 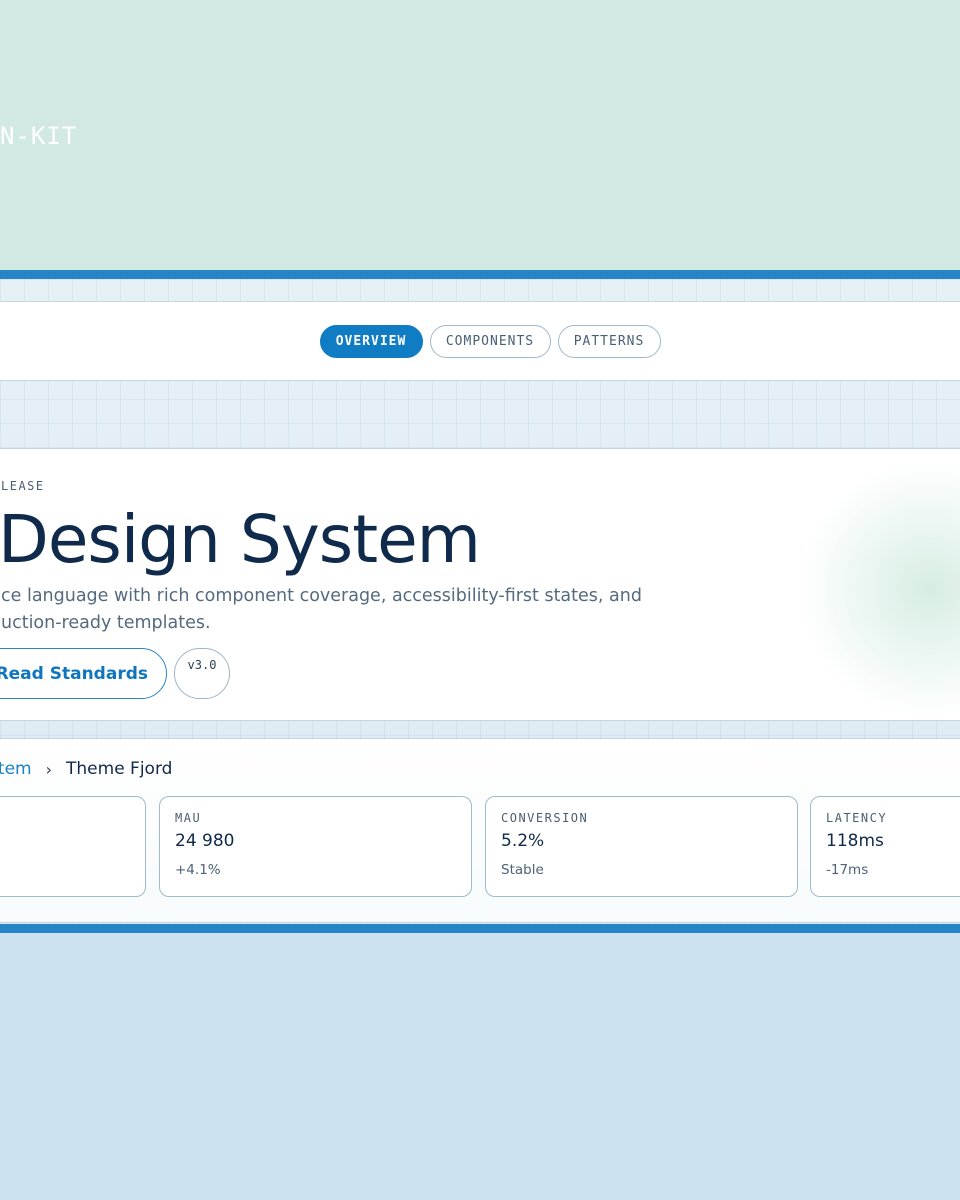 I want to click on stat-label: LATENCY, so click(x=857, y=818).